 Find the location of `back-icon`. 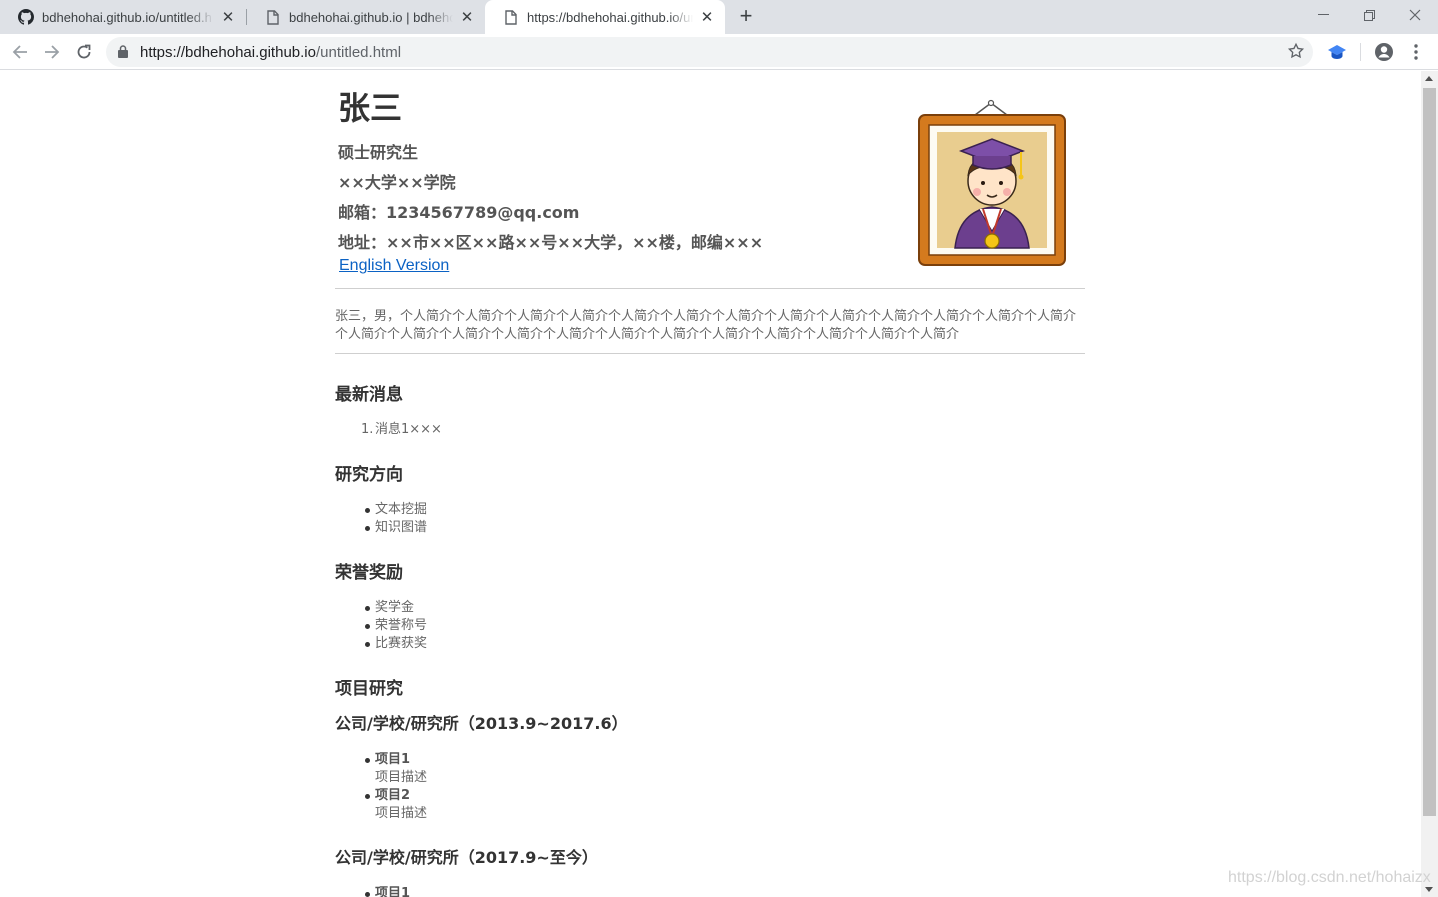

back-icon is located at coordinates (20, 52).